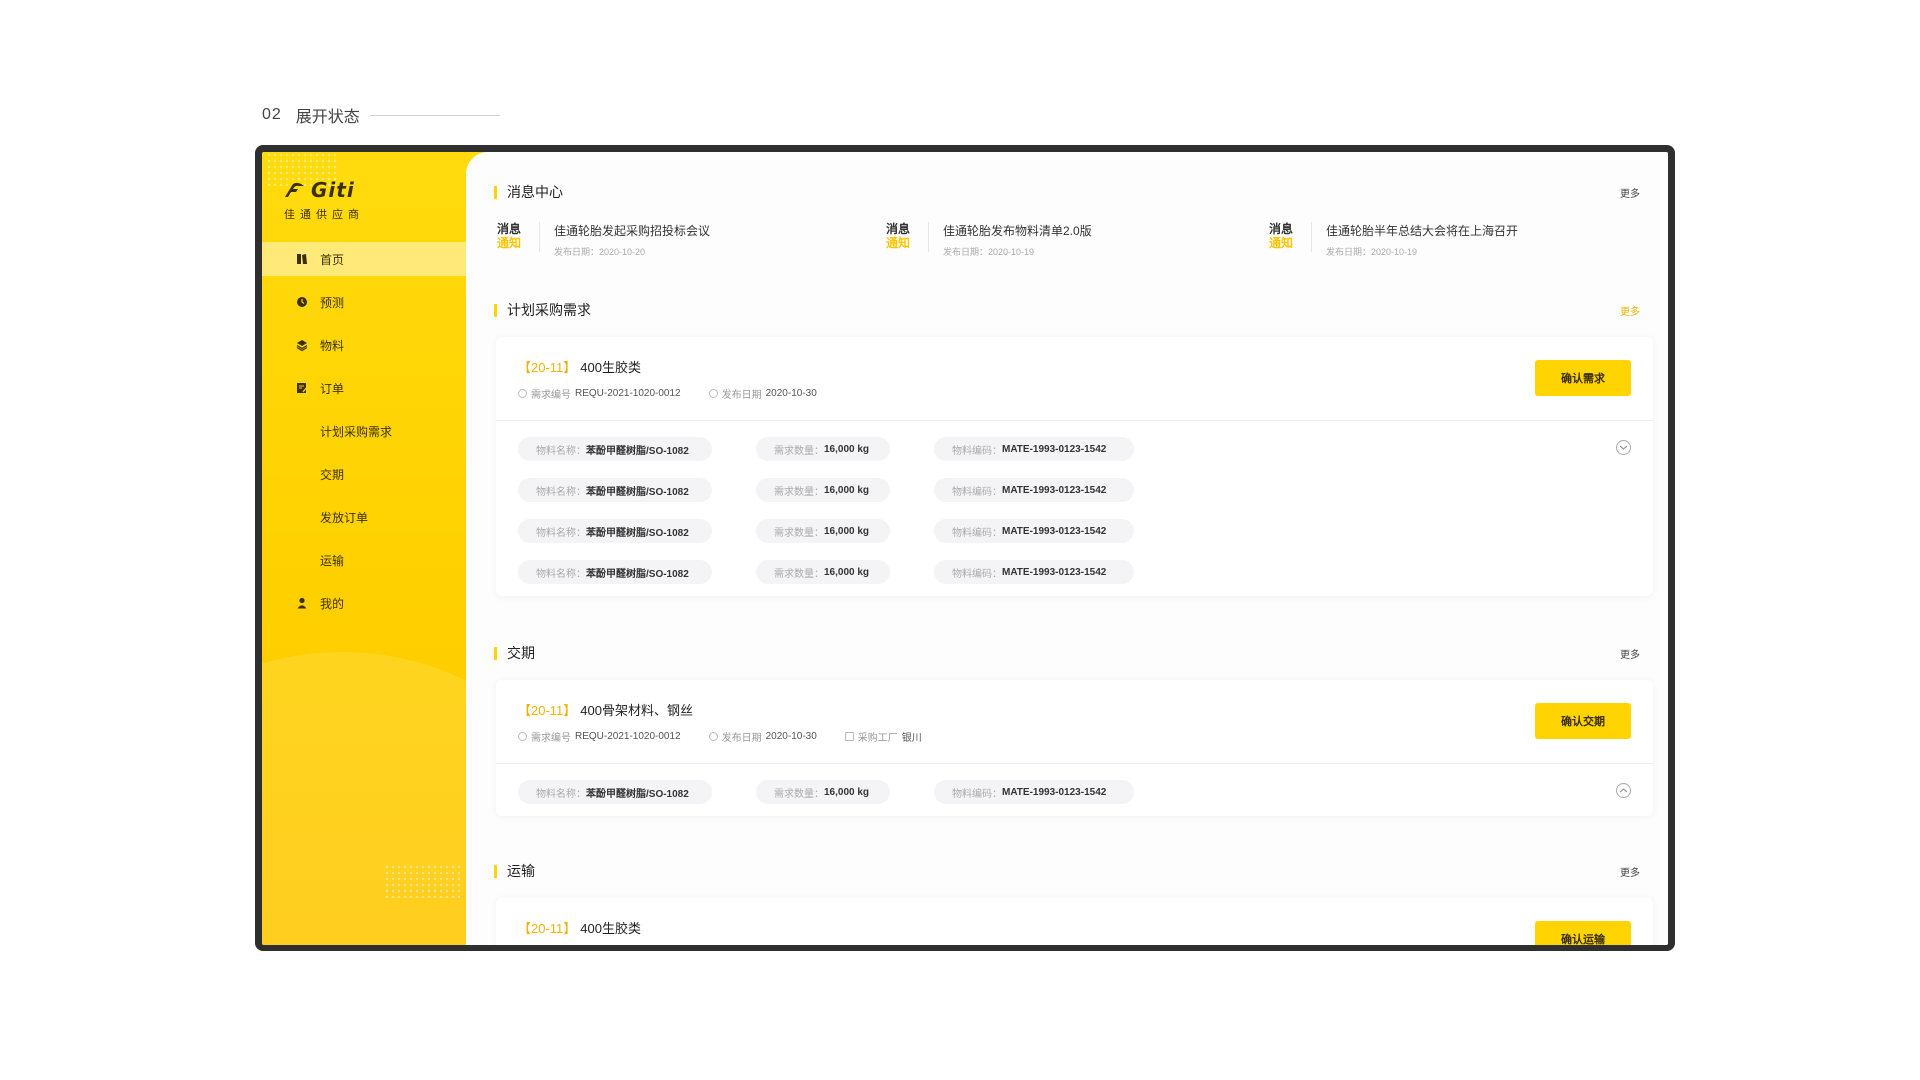  Describe the element at coordinates (1017, 231) in the screenshot. I see `message-title: 佳通轮胎发布物料清单2.0版` at that location.